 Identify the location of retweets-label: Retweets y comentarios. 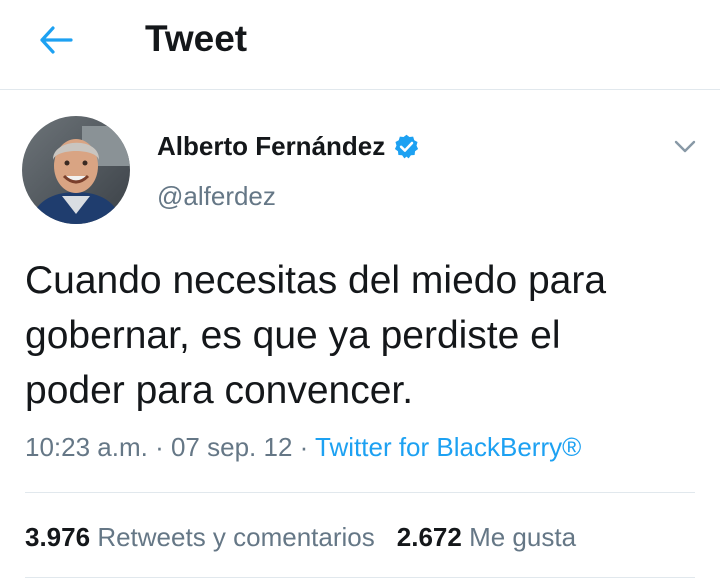
(236, 537).